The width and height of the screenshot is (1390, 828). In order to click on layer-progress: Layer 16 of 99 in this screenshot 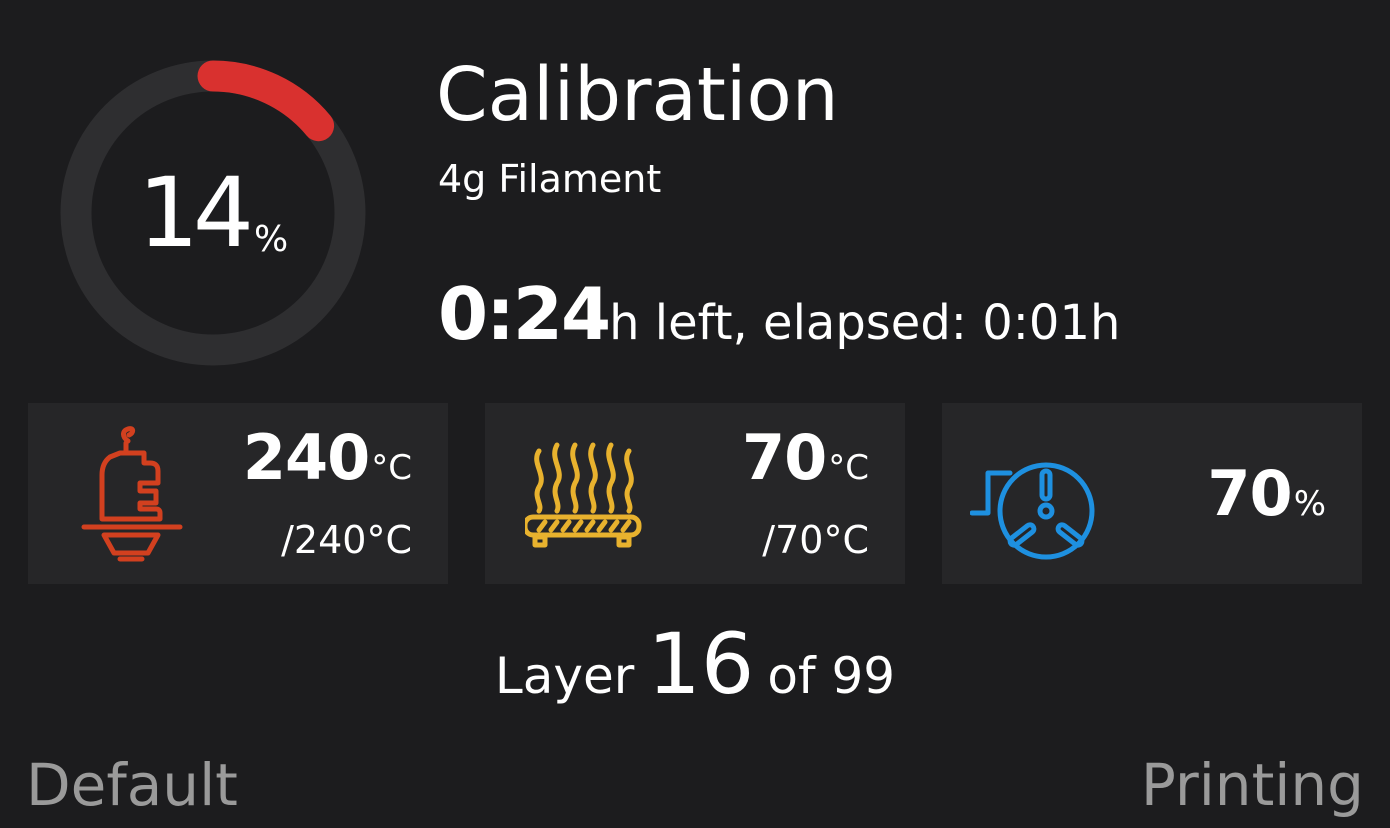, I will do `click(695, 664)`.